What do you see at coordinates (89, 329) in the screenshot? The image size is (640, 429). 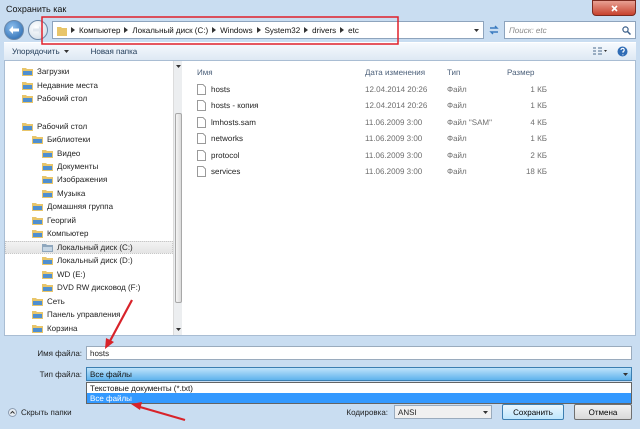 I see `nav-item: Корзина` at bounding box center [89, 329].